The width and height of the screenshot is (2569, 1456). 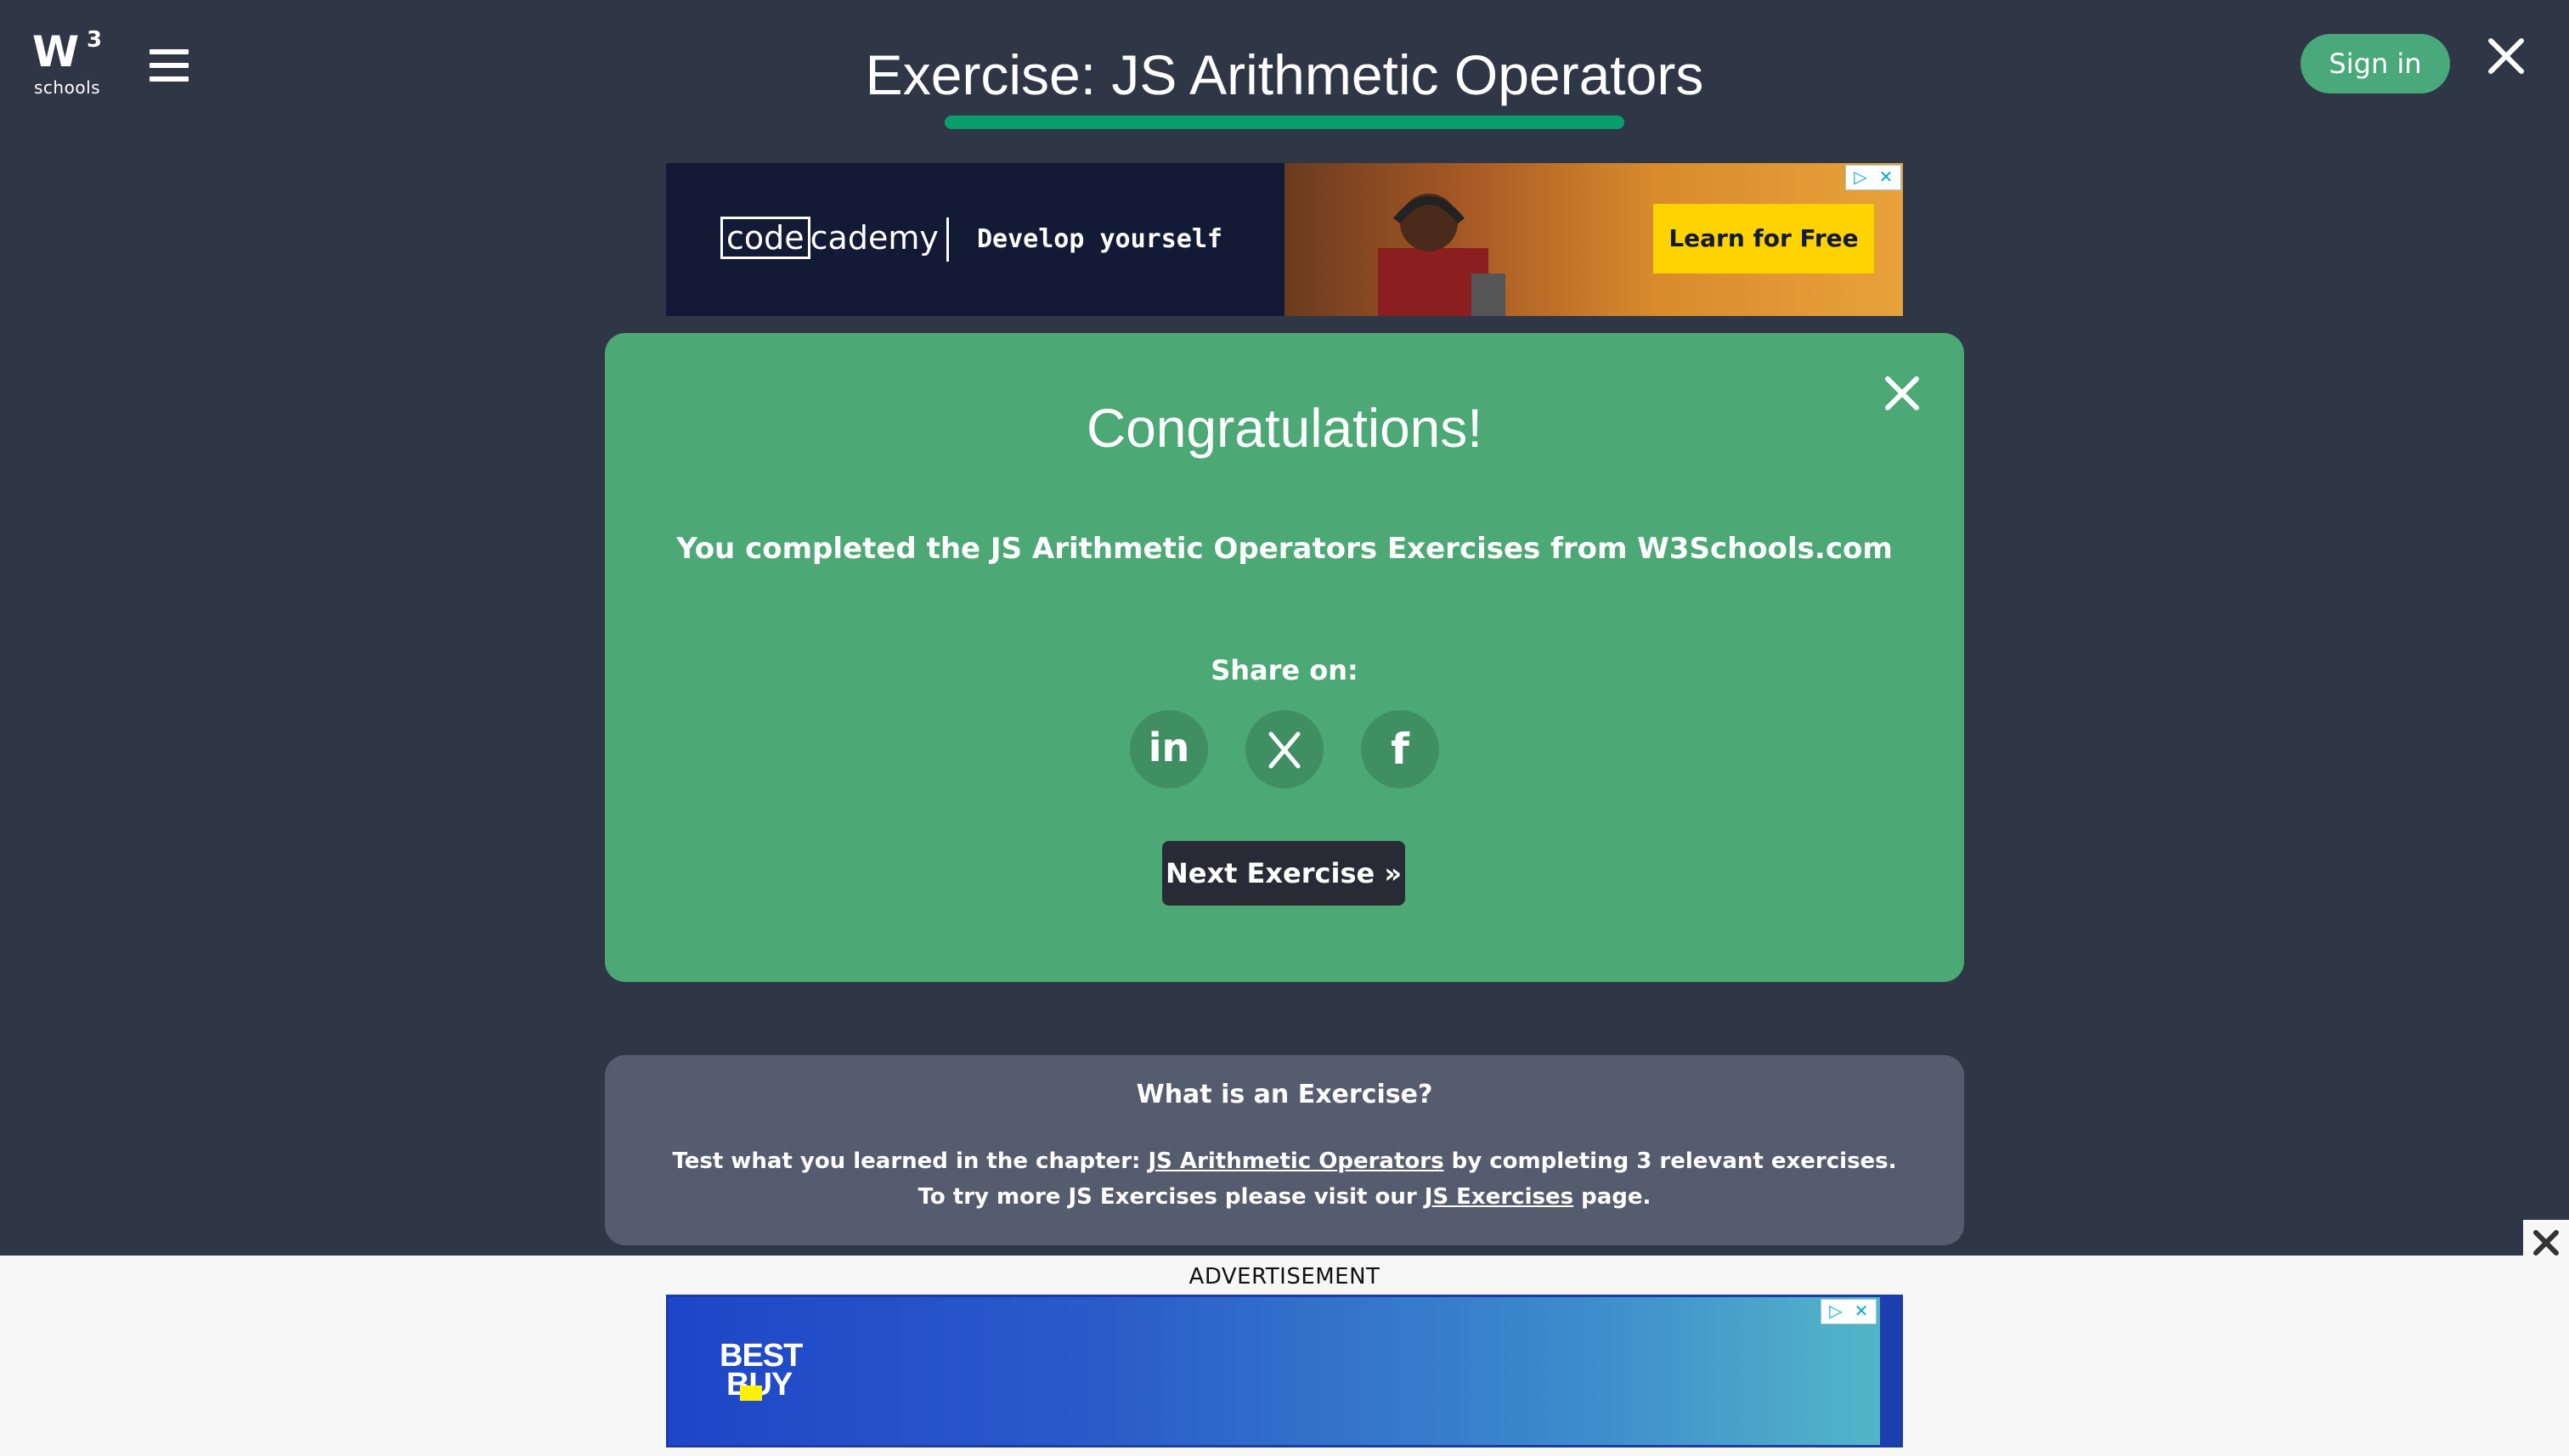 What do you see at coordinates (948, 240) in the screenshot?
I see `ad-divider` at bounding box center [948, 240].